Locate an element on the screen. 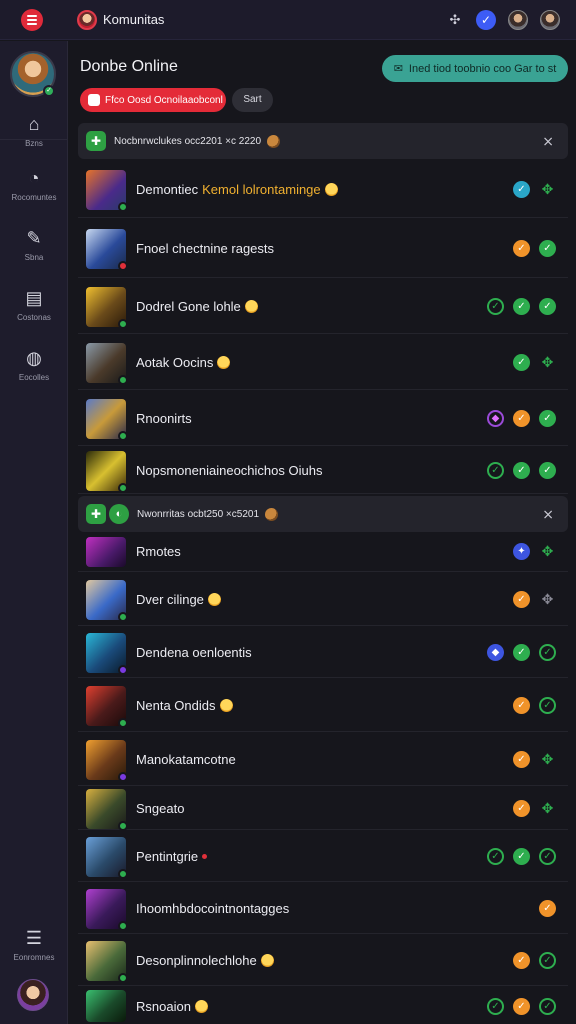 The height and width of the screenshot is (1024, 576). section-header: ✚ ◐ Nwonrritas ocbt250 ×c5201 ⨯ is located at coordinates (323, 514).